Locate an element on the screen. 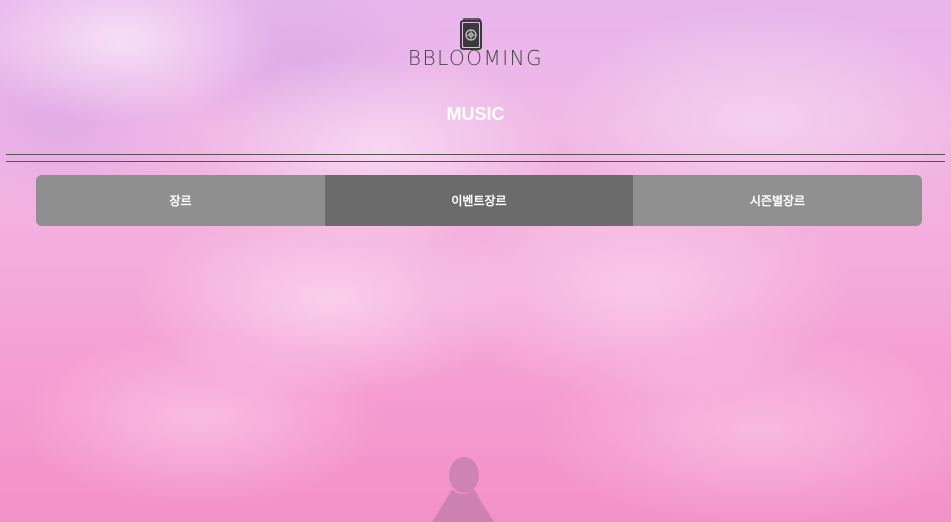 This screenshot has width=951, height=522. divider-bottom is located at coordinates (475, 161).